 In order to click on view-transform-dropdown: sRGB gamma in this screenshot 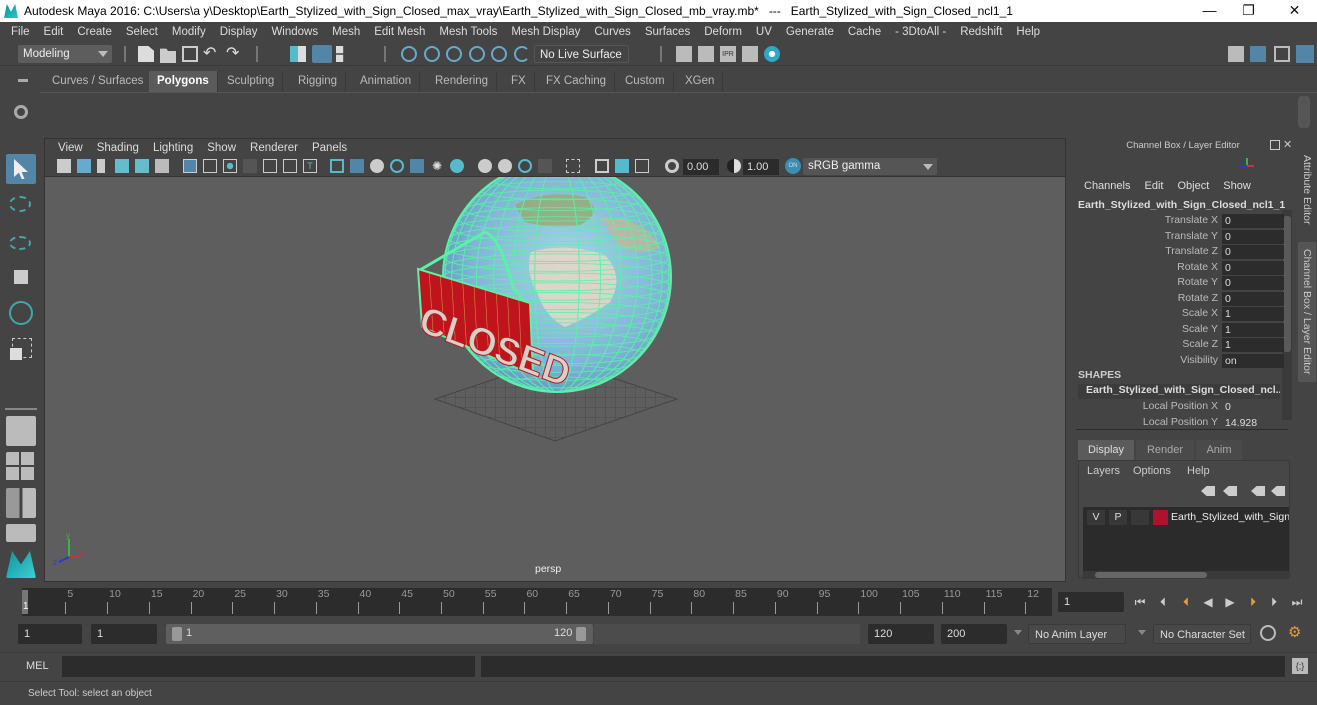, I will do `click(870, 166)`.